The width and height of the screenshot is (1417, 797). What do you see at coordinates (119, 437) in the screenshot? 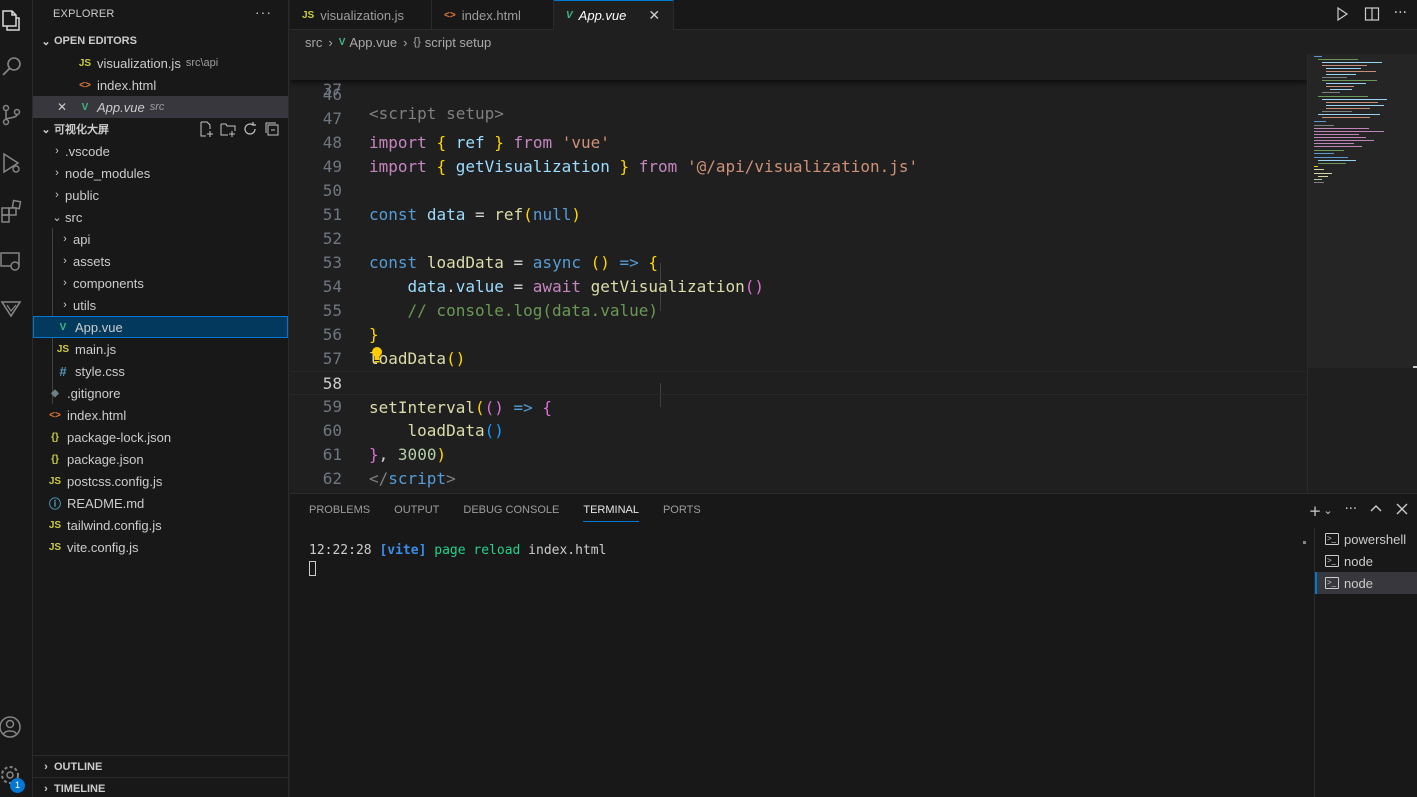
I see `tree-item-label: package-lock.json` at bounding box center [119, 437].